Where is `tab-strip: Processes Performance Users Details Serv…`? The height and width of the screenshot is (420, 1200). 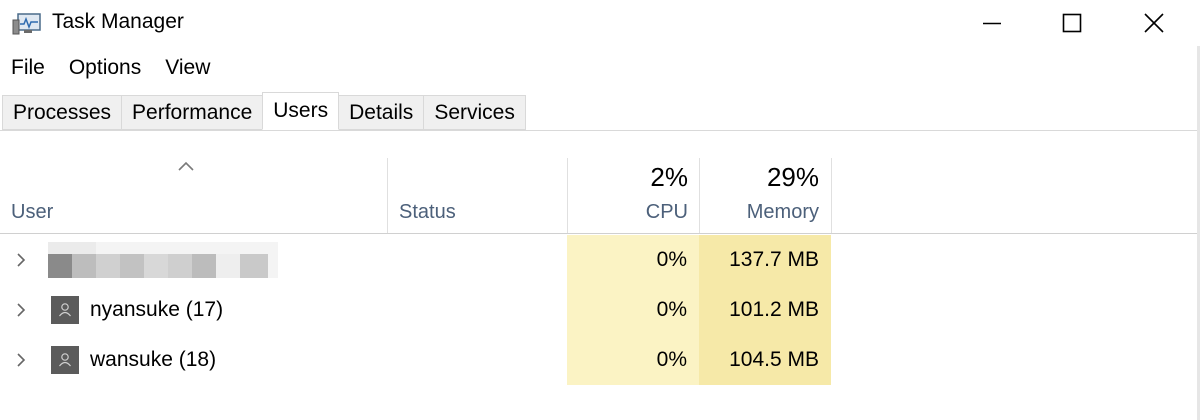
tab-strip: Processes Performance Users Details Serv… is located at coordinates (264, 111).